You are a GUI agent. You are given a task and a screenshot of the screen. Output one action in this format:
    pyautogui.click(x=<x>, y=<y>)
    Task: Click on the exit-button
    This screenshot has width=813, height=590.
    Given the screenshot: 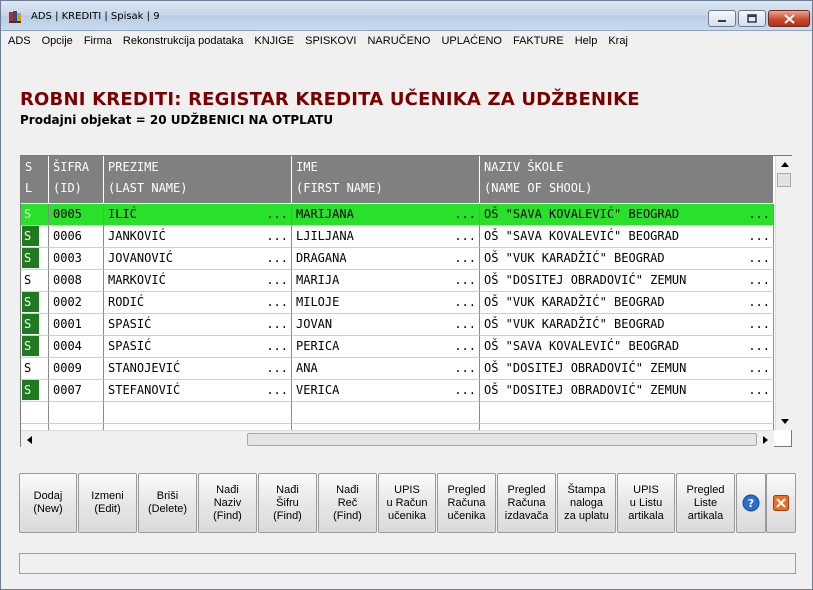 What is the action you would take?
    pyautogui.click(x=781, y=503)
    